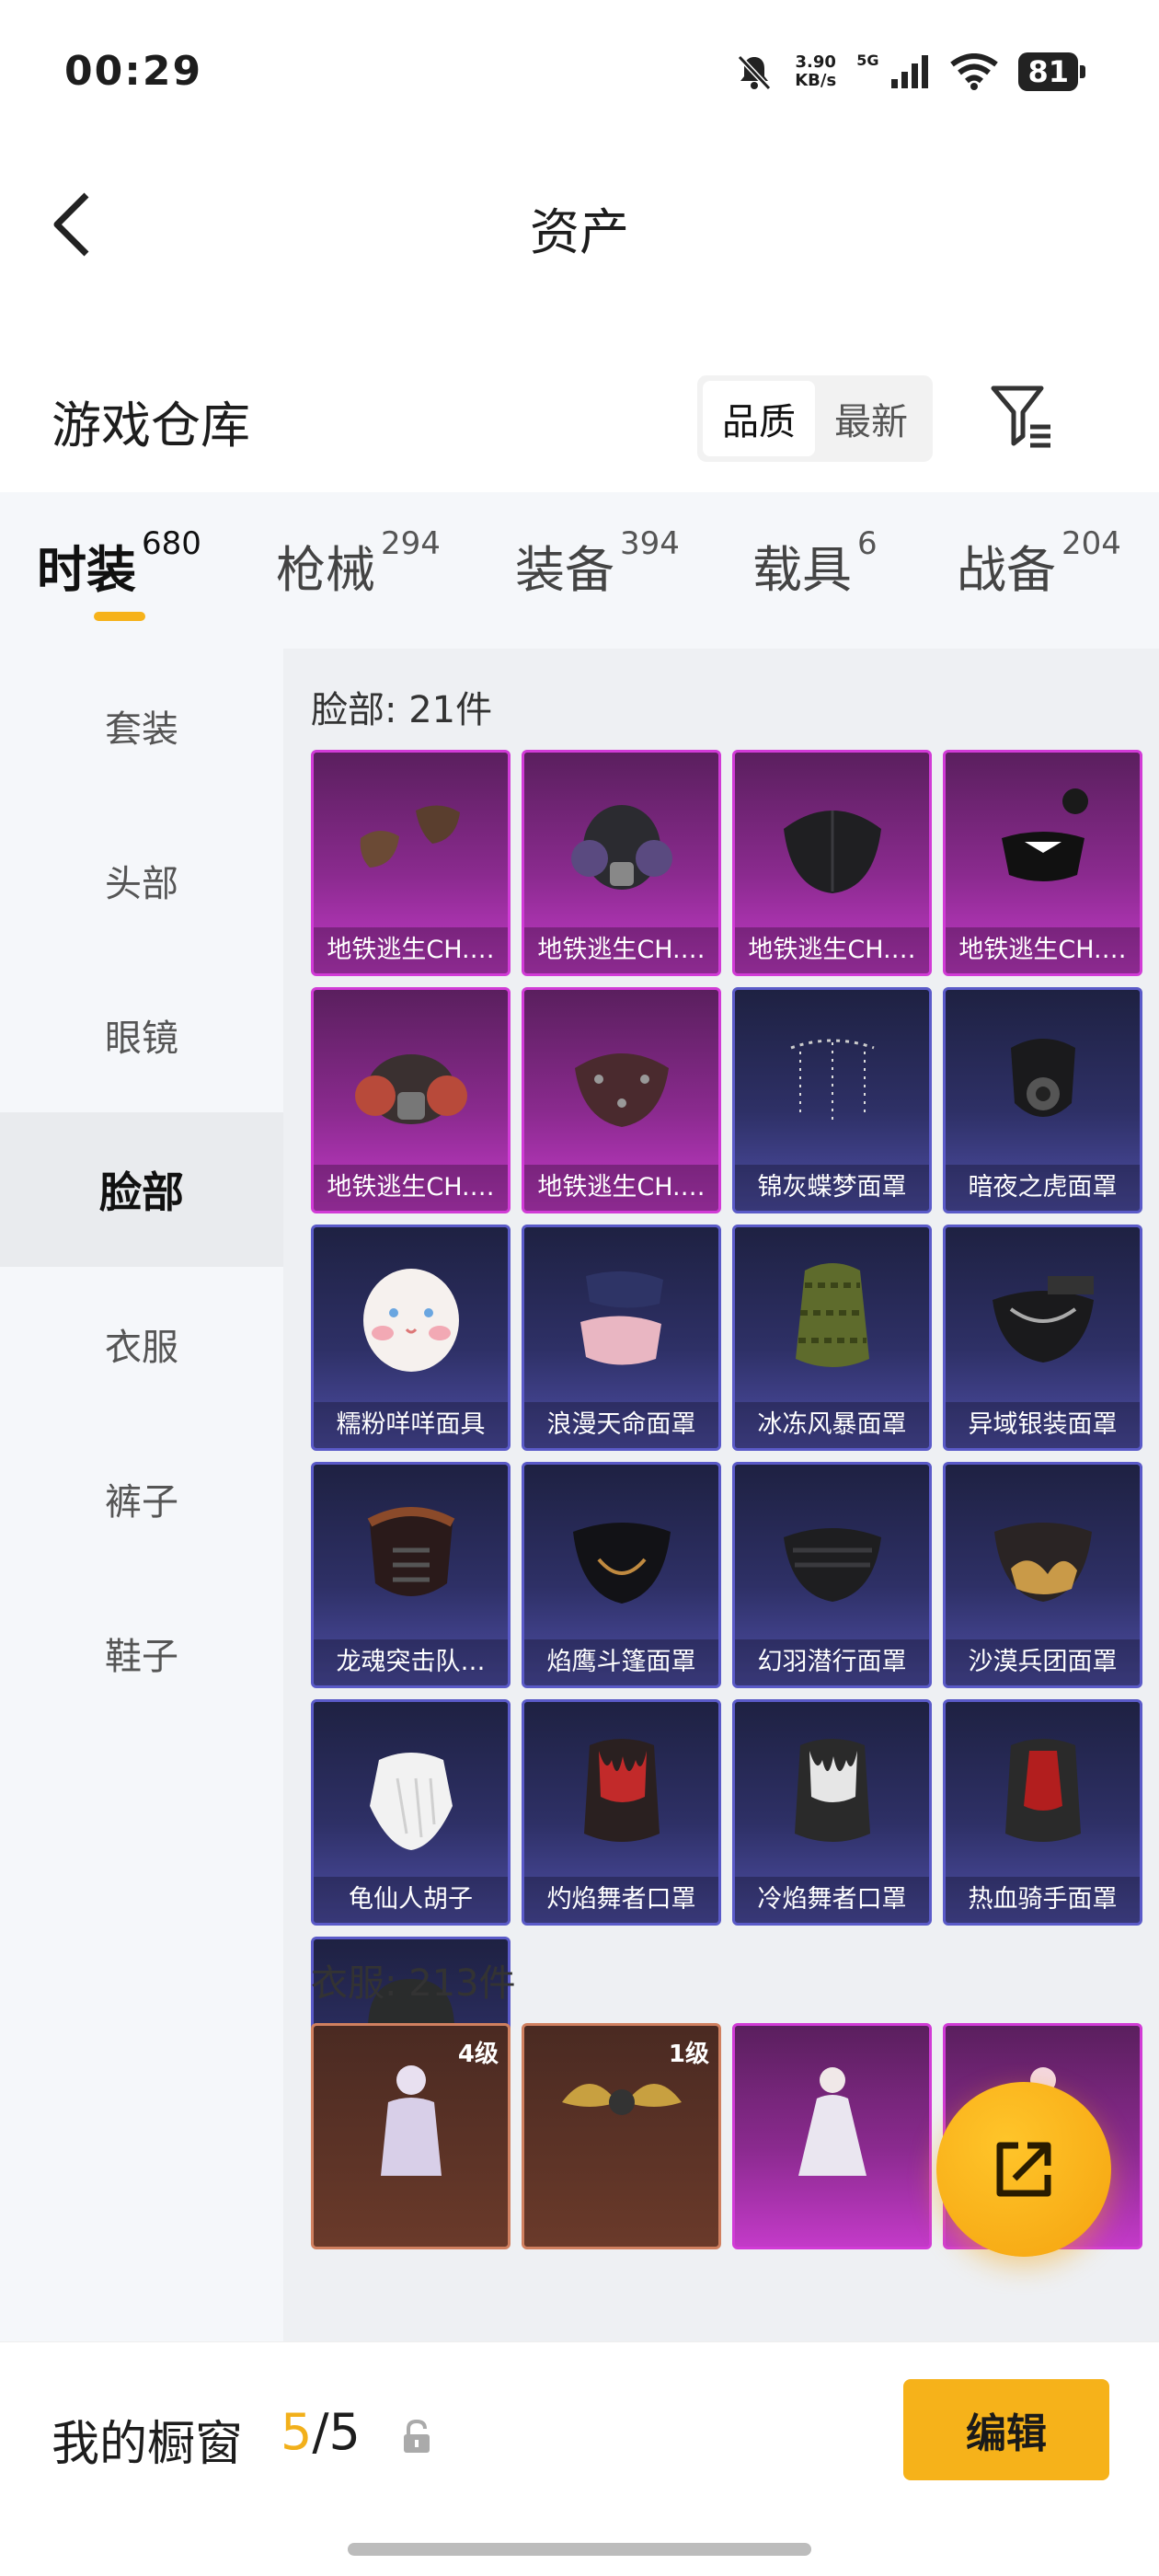  What do you see at coordinates (119, 616) in the screenshot?
I see `active-tab-indicator` at bounding box center [119, 616].